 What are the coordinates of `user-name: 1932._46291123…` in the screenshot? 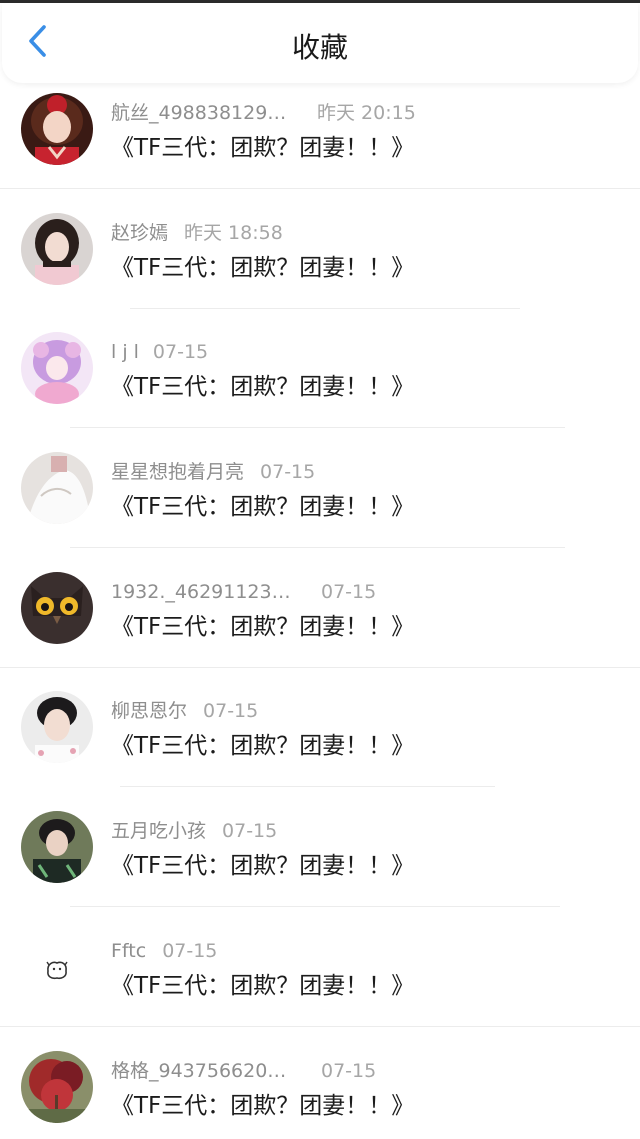 It's located at (201, 591).